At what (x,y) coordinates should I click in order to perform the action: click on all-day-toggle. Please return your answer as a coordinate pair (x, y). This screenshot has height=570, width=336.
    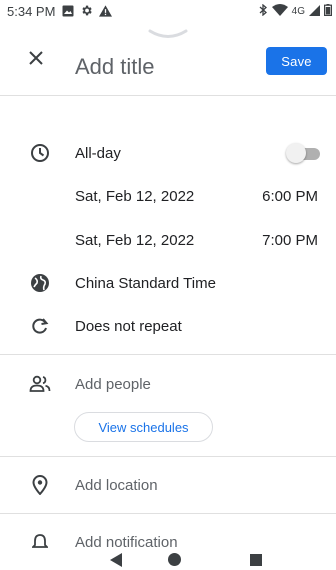
    Looking at the image, I should click on (304, 153).